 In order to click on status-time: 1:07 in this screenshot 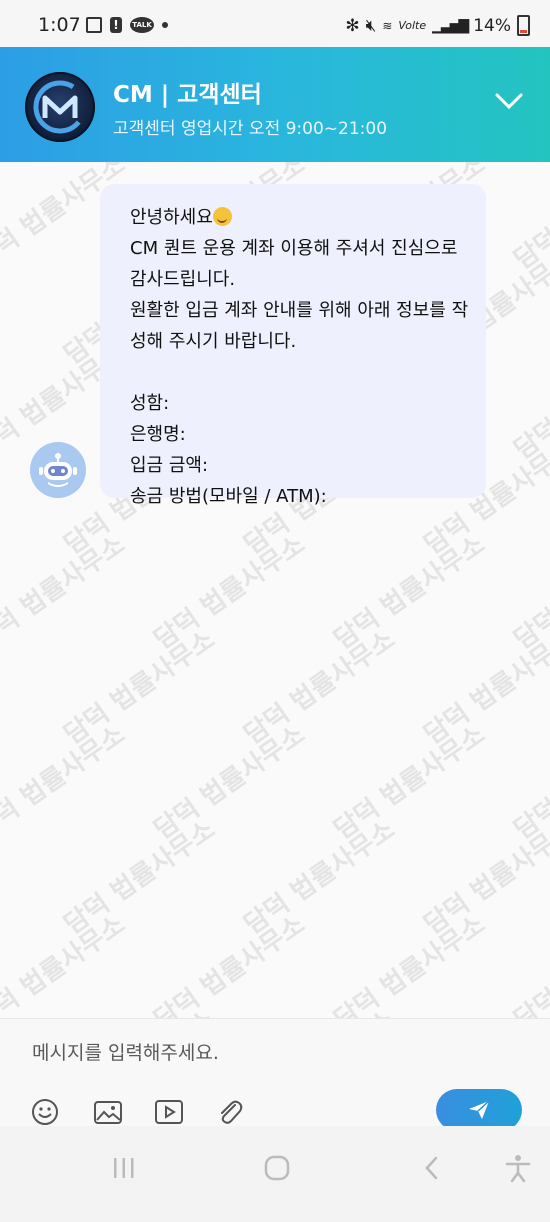, I will do `click(59, 25)`.